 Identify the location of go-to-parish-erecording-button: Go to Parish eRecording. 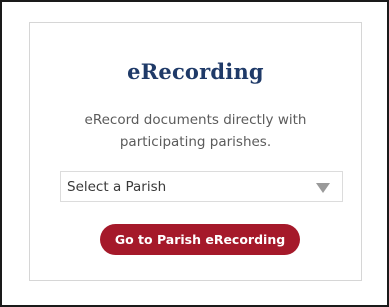
(200, 239).